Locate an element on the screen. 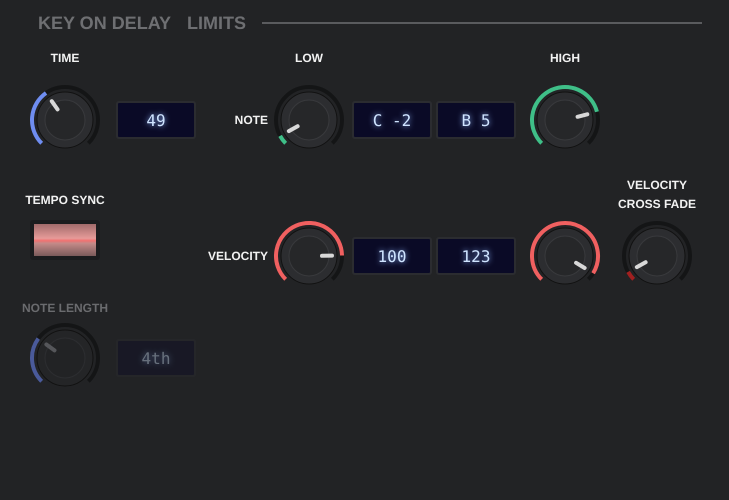 This screenshot has width=729, height=500. high-label: HIGH is located at coordinates (565, 58).